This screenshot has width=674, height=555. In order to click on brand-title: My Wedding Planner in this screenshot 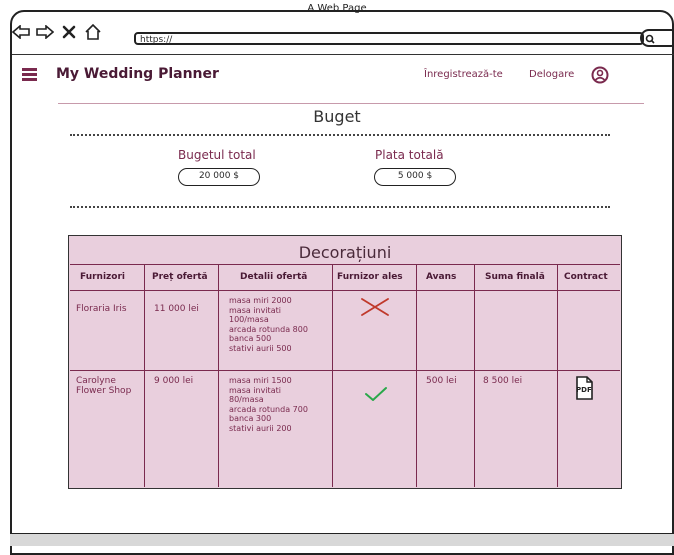, I will do `click(137, 74)`.